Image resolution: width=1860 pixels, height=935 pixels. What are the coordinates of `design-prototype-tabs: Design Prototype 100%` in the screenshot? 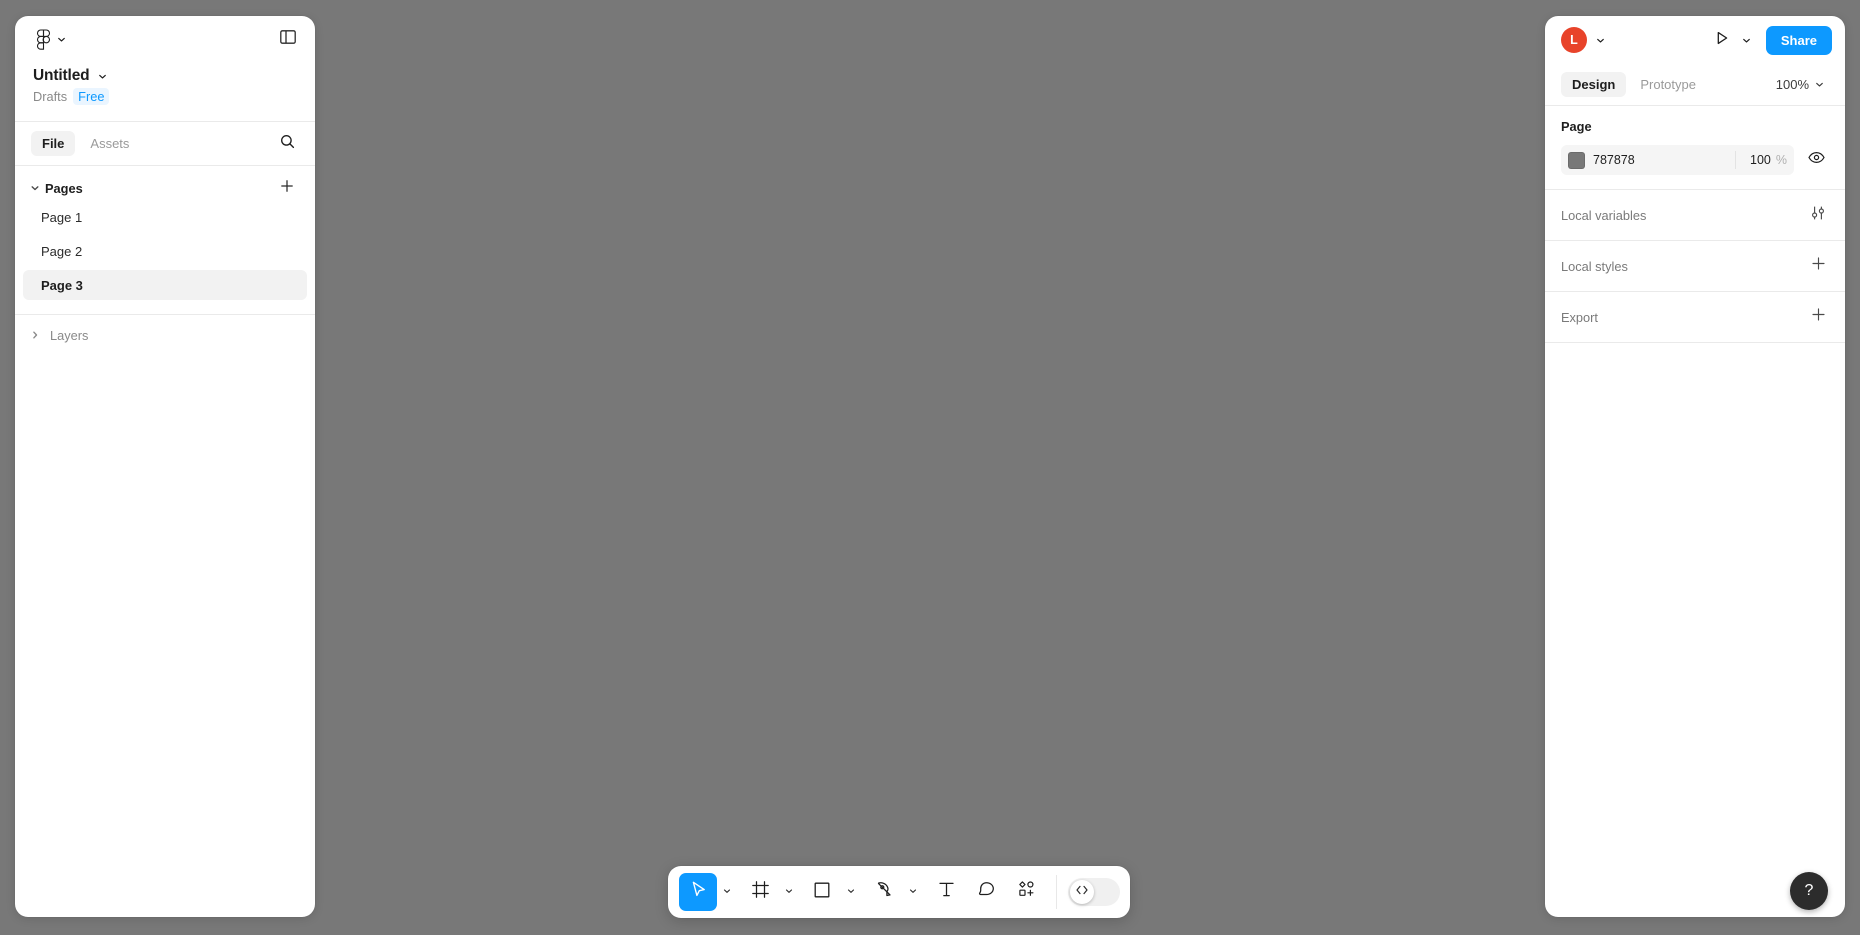 It's located at (1695, 85).